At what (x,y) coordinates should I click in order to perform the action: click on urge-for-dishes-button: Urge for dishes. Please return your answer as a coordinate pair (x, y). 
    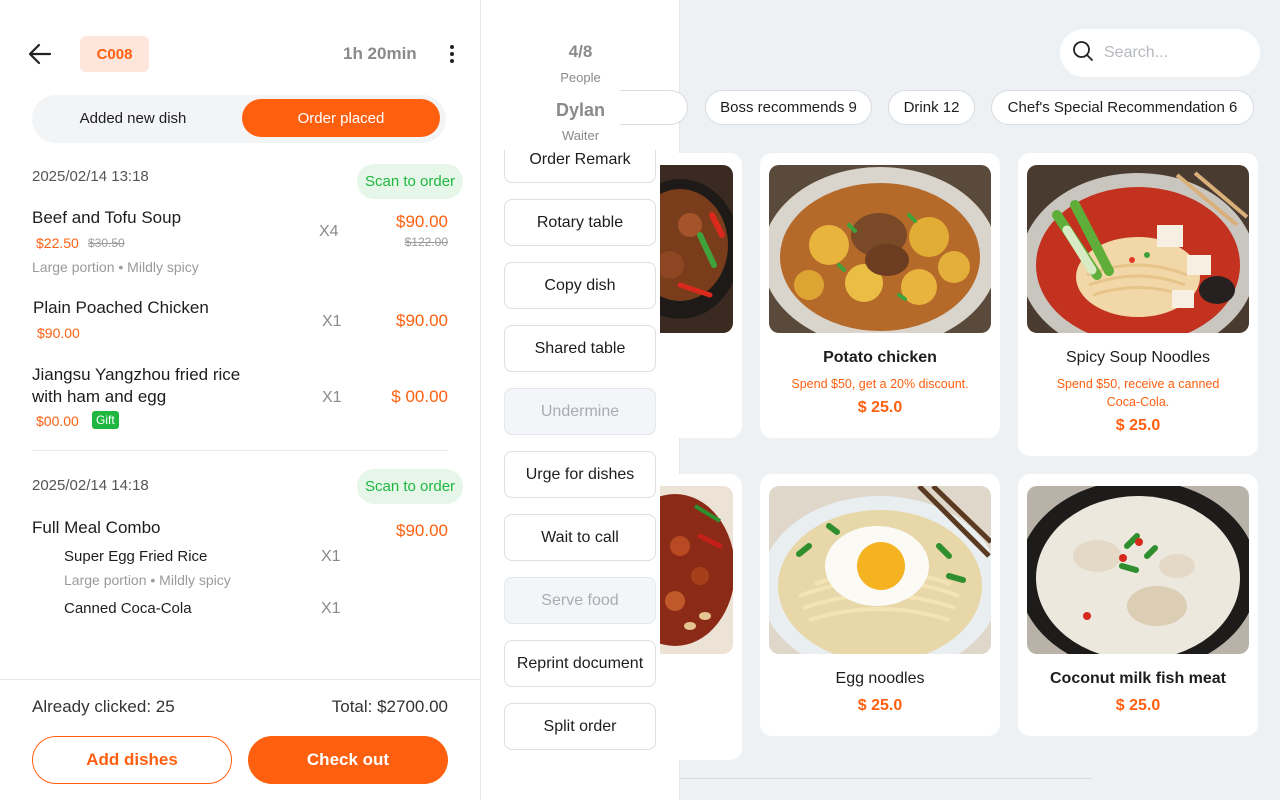
    Looking at the image, I should click on (580, 474).